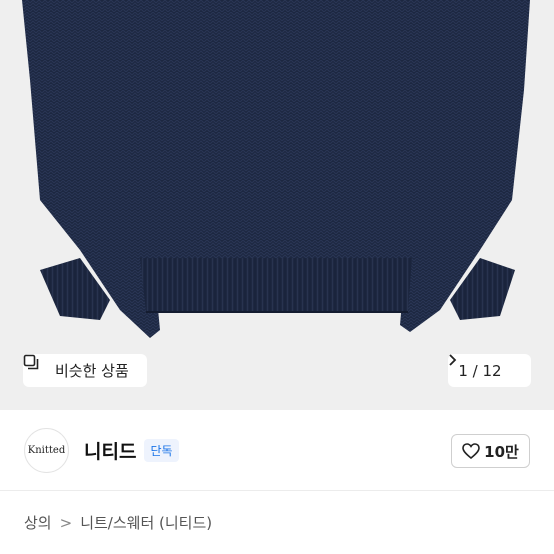  I want to click on exclusive-badge: 단독, so click(161, 450).